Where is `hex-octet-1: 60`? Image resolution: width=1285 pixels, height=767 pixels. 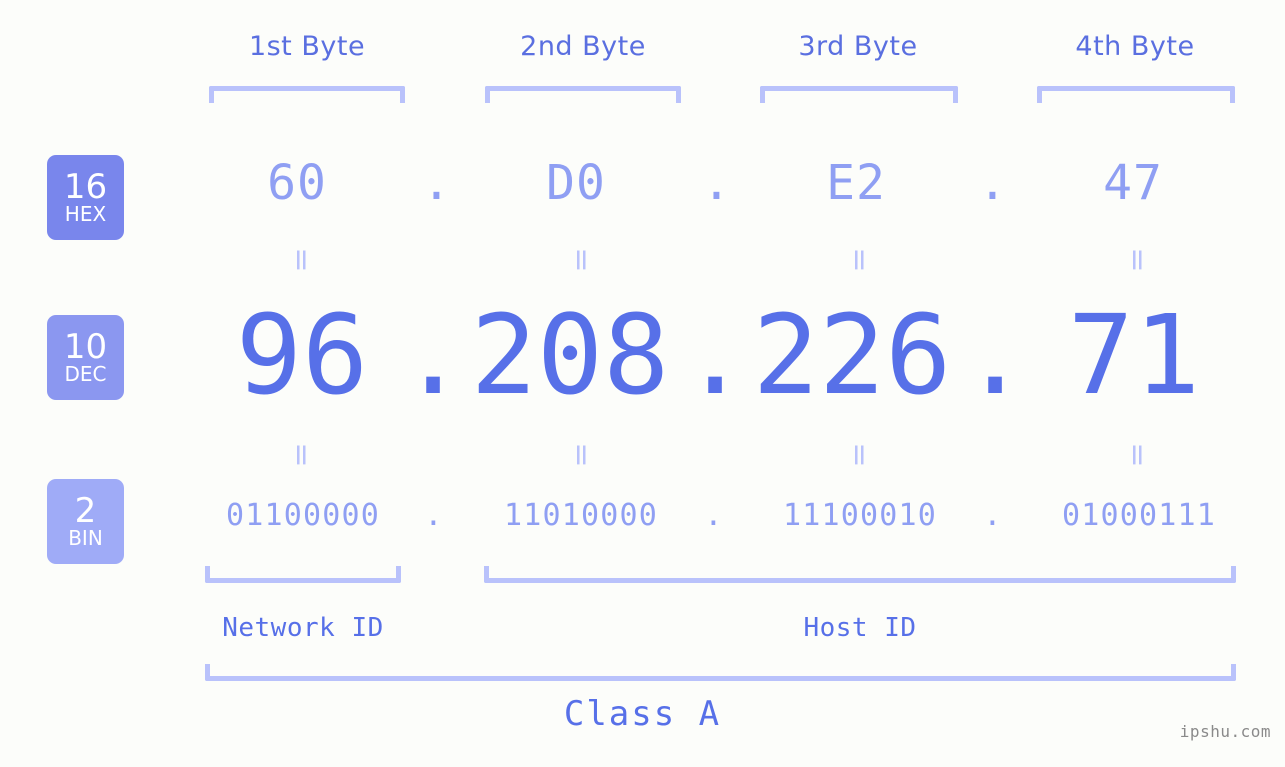
hex-octet-1: 60 is located at coordinates (297, 183).